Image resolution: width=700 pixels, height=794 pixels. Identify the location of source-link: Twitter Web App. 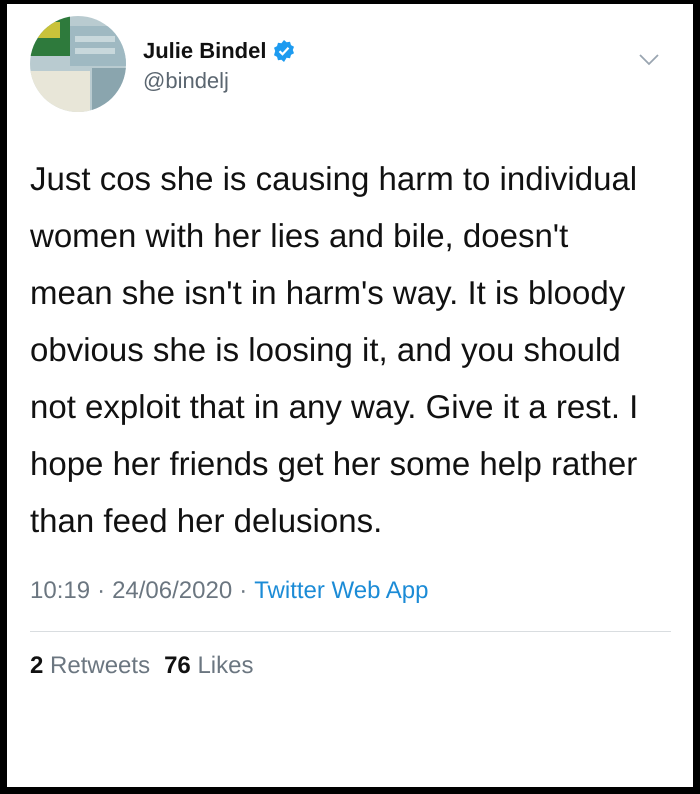
(341, 591).